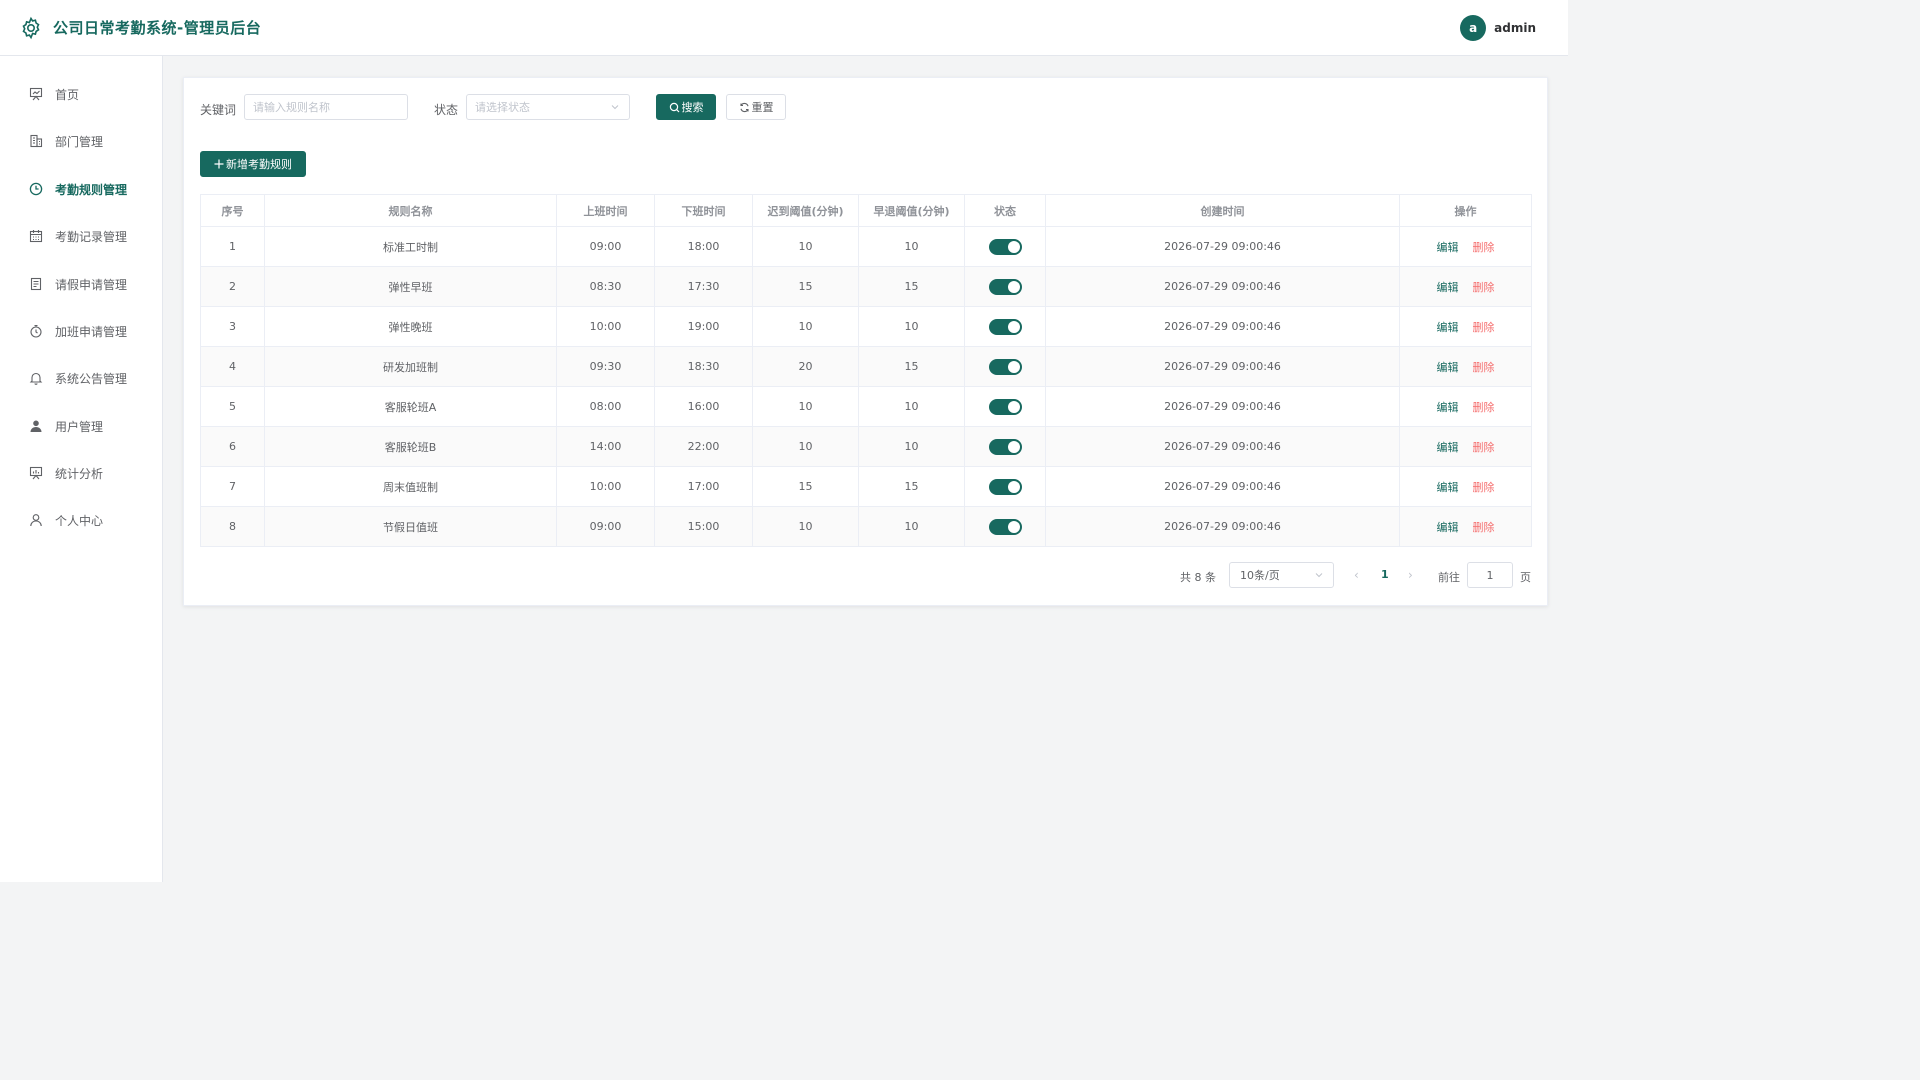 This screenshot has height=1080, width=1920. Describe the element at coordinates (81, 284) in the screenshot. I see `sidebar-item-leave-requests: 请假申请管理` at that location.